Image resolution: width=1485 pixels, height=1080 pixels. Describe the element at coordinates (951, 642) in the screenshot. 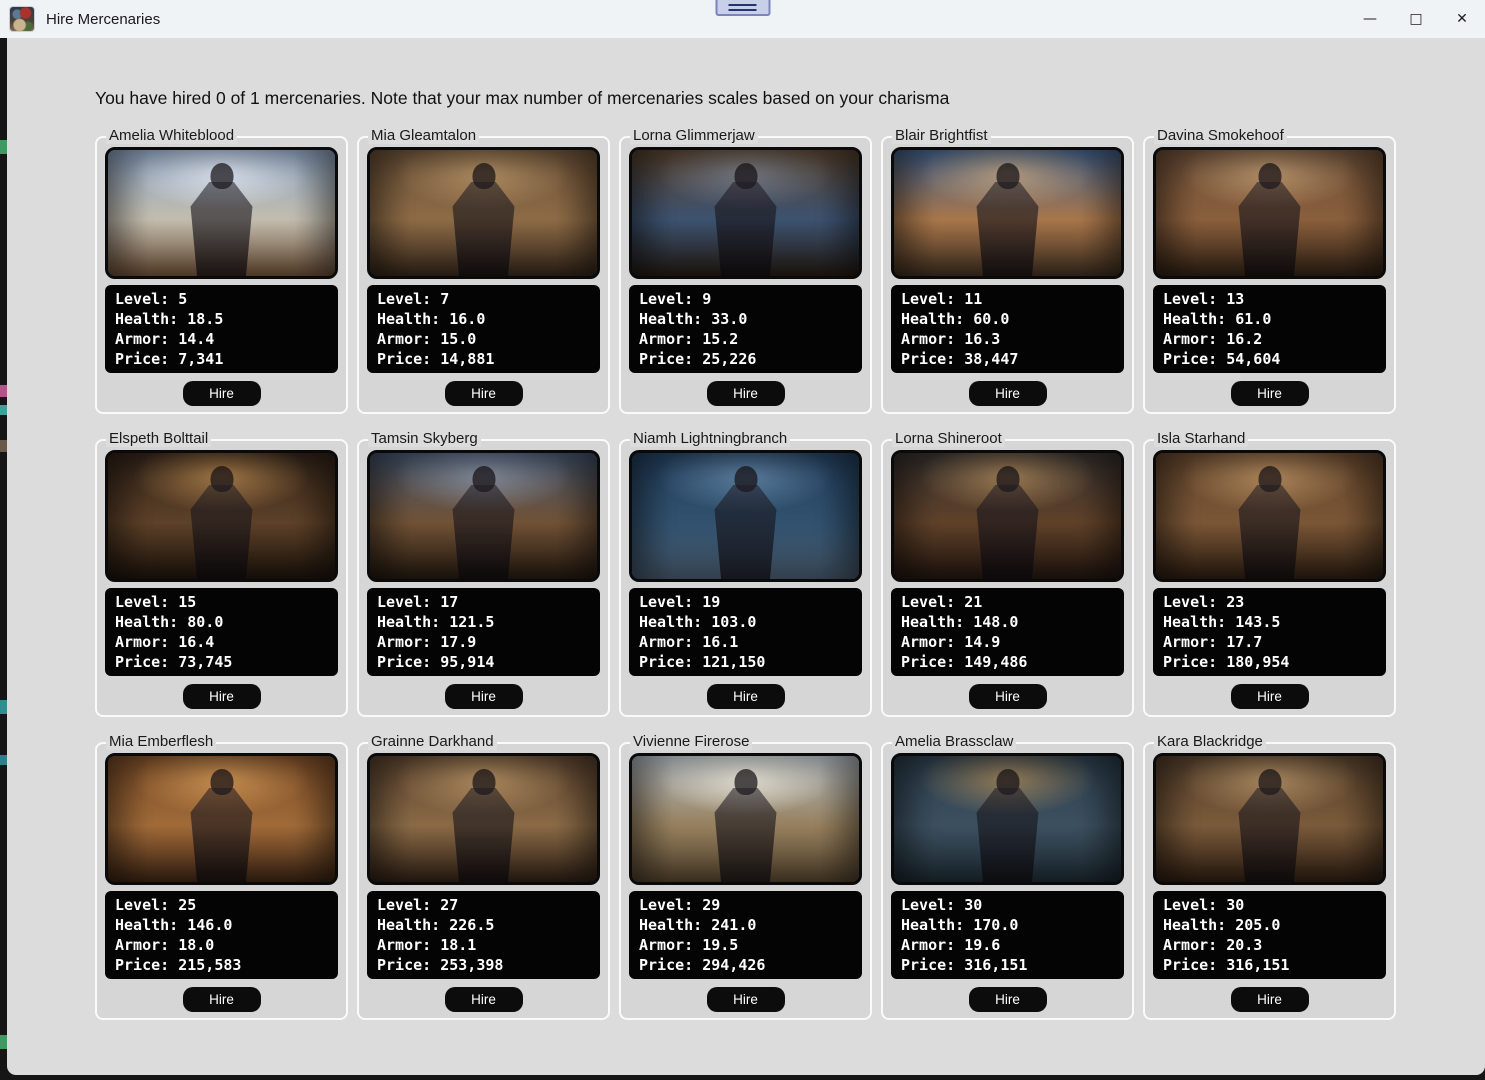

I see `armor-stat: Armor: 14.9` at that location.